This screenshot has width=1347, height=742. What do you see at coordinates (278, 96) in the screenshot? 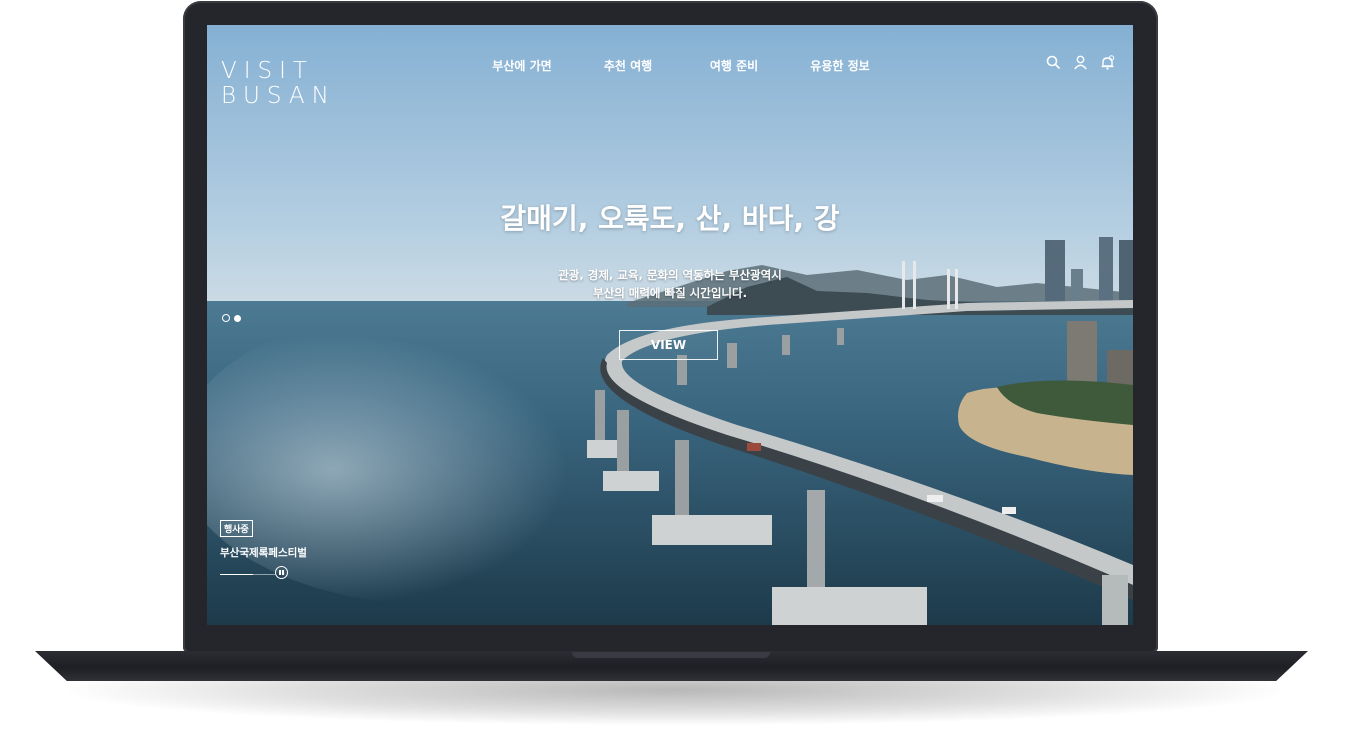
I see `logo-line-2: BUSAN` at bounding box center [278, 96].